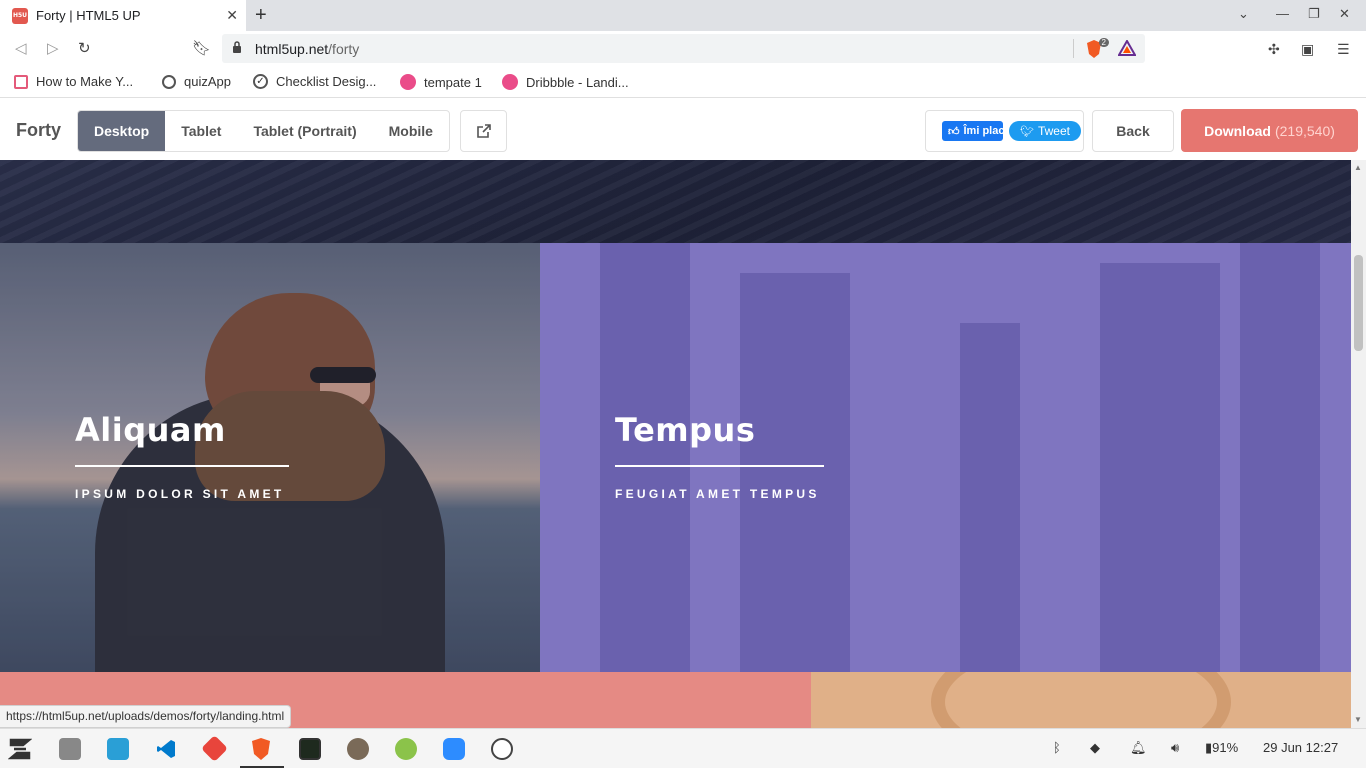 The height and width of the screenshot is (768, 1366). I want to click on url-text: html5up.net/forty, so click(307, 49).